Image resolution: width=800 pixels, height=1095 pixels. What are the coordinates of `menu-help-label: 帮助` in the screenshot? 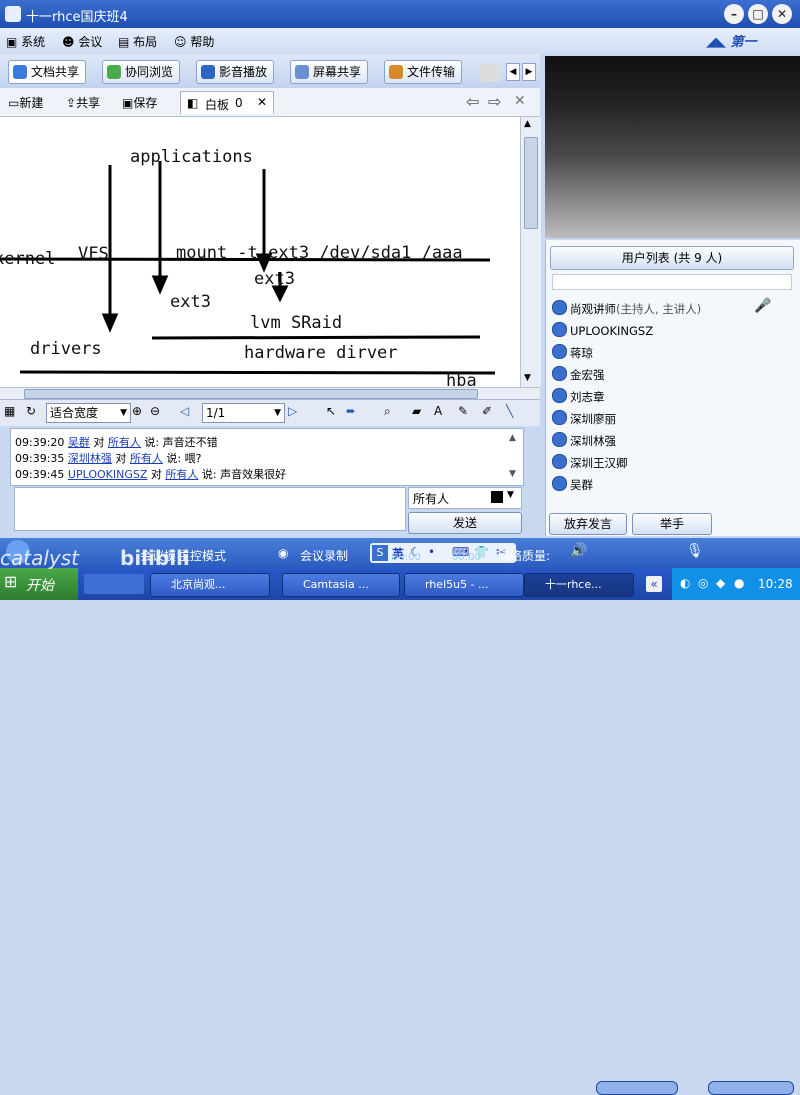 It's located at (202, 42).